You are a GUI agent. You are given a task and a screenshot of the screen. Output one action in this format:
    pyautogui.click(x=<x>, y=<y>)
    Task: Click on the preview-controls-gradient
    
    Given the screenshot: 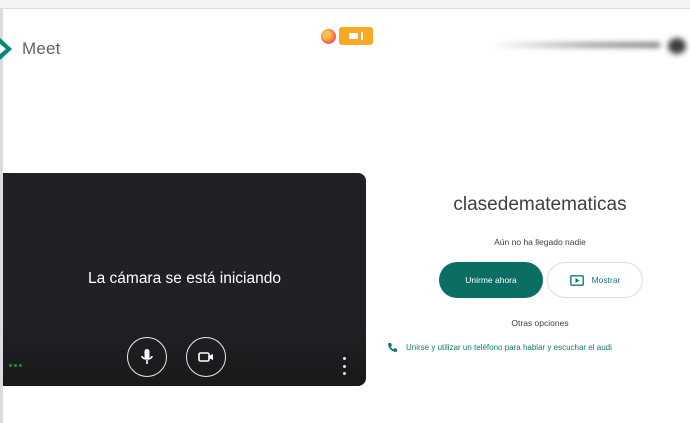 What is the action you would take?
    pyautogui.click(x=184, y=355)
    